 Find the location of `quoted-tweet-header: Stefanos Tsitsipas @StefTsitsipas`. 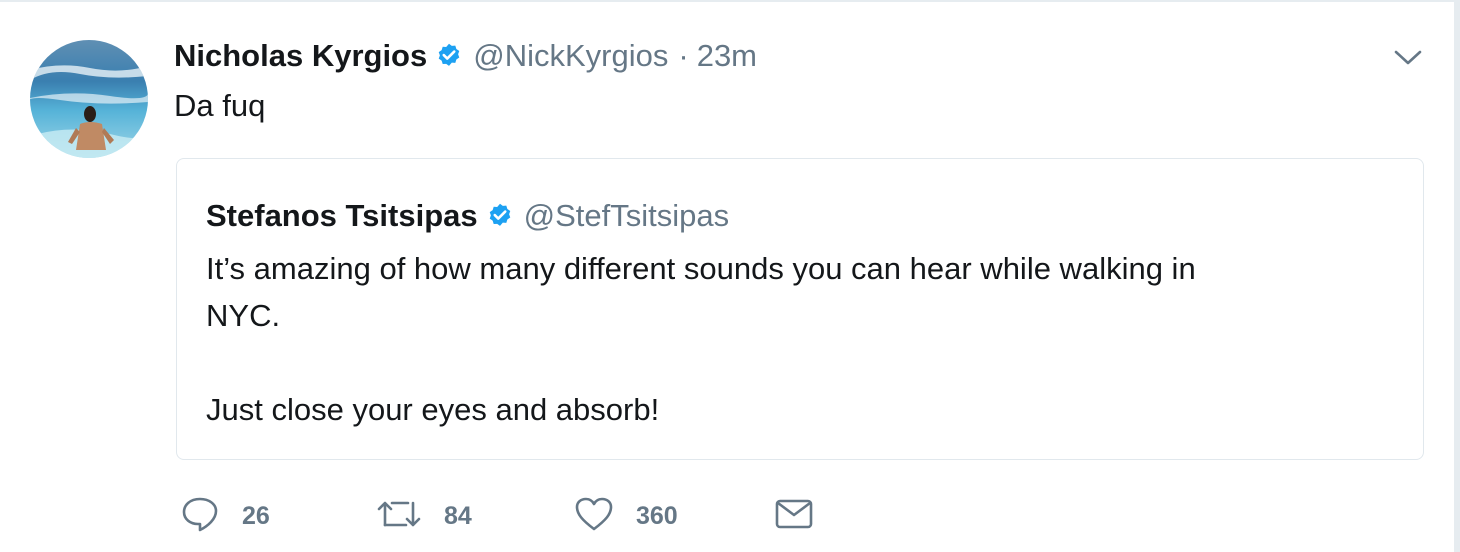

quoted-tweet-header: Stefanos Tsitsipas @StefTsitsipas is located at coordinates (467, 216).